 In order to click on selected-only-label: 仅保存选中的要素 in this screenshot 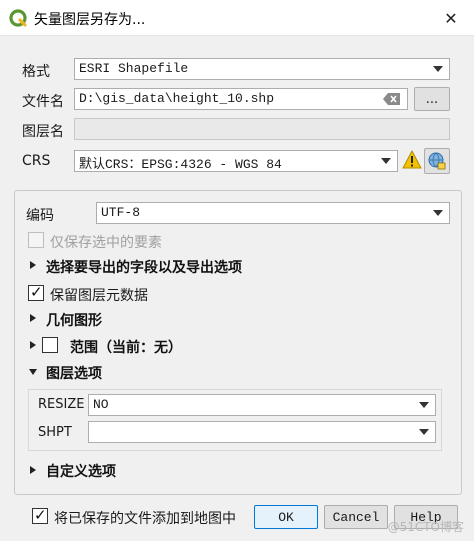, I will do `click(106, 243)`.